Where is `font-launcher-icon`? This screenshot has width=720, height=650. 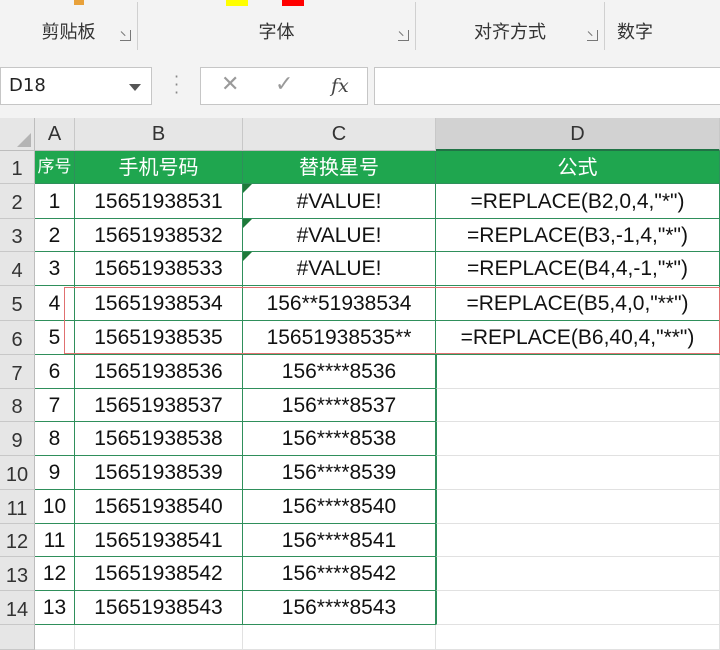
font-launcher-icon is located at coordinates (403, 35).